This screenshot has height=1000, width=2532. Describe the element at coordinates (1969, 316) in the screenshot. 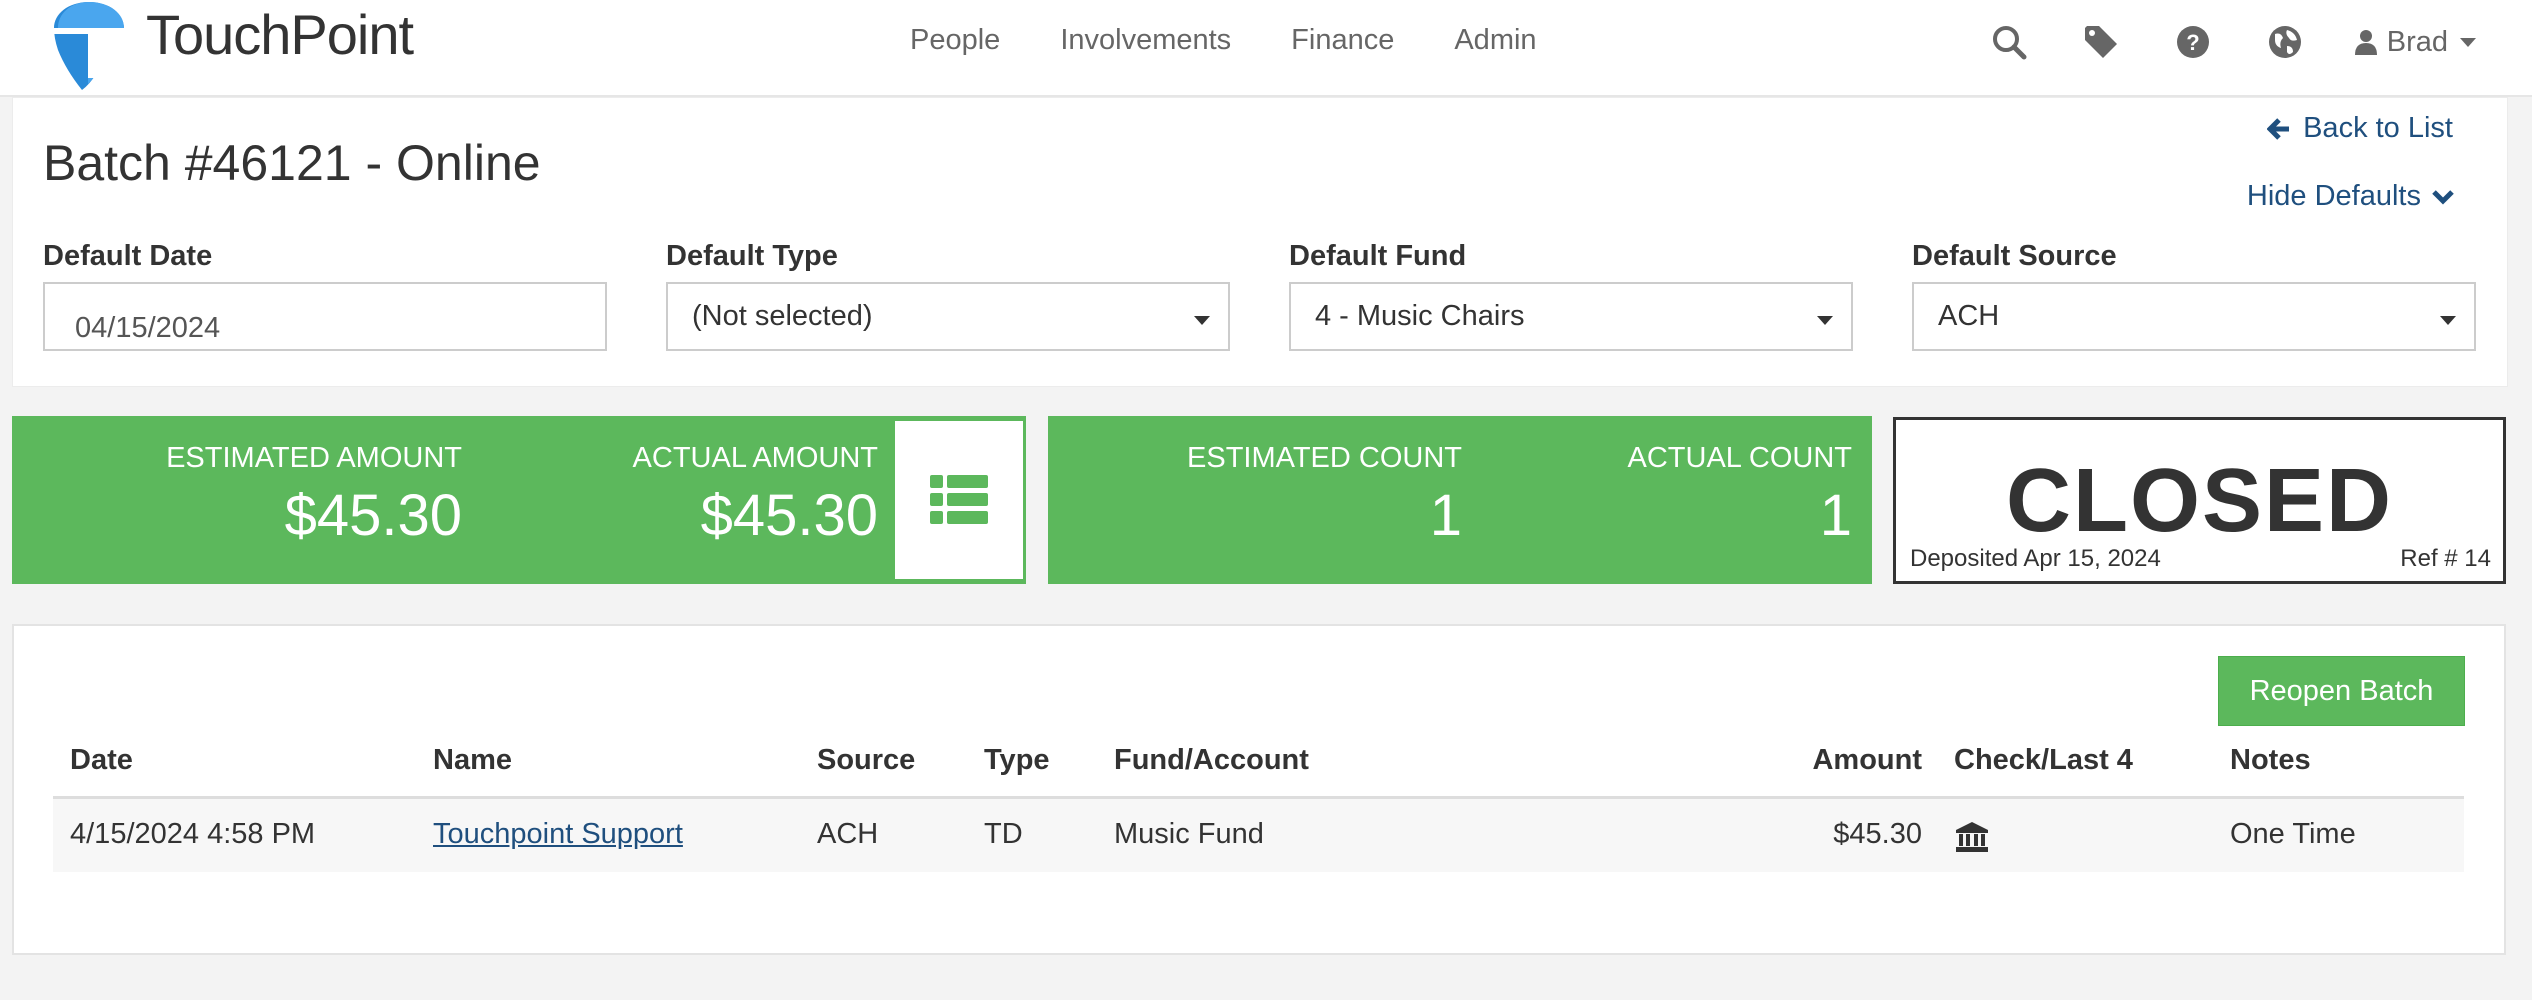

I see `default-source-value: ACH` at that location.